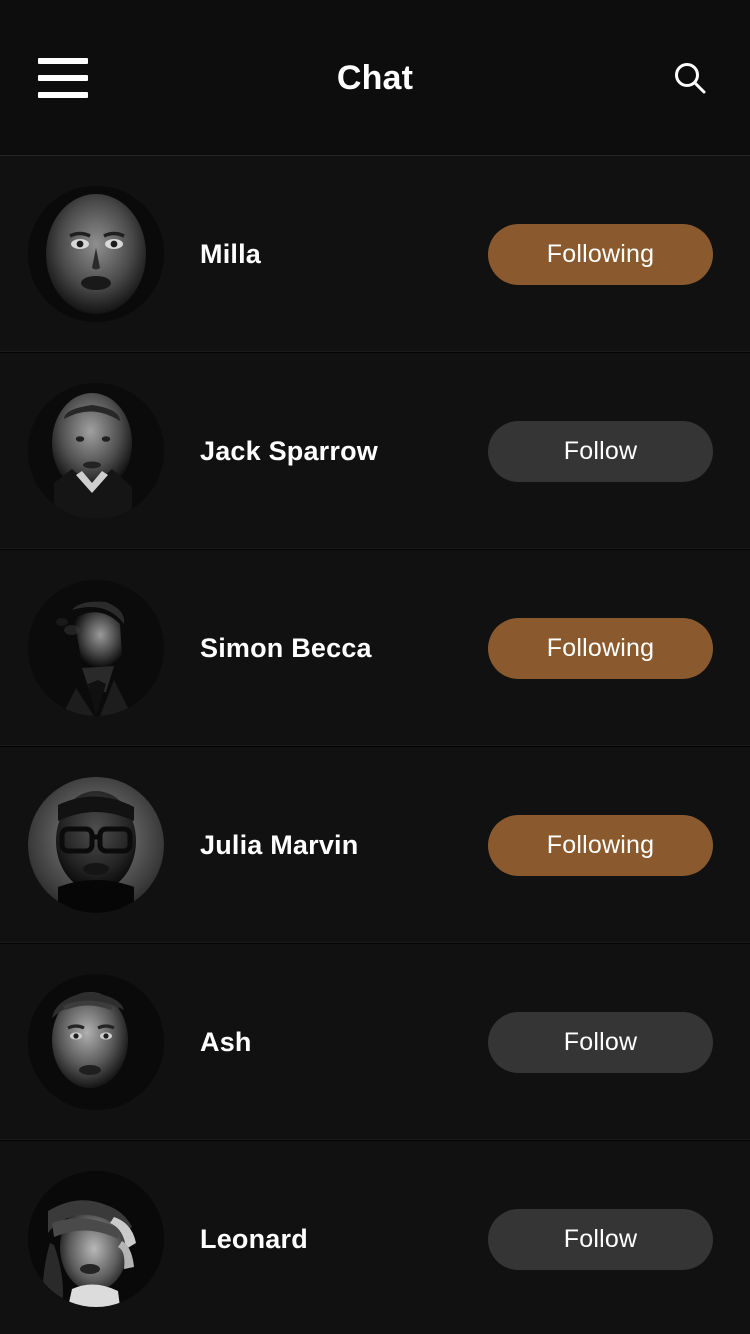 The width and height of the screenshot is (750, 1334). I want to click on menu-bar-middle, so click(63, 77).